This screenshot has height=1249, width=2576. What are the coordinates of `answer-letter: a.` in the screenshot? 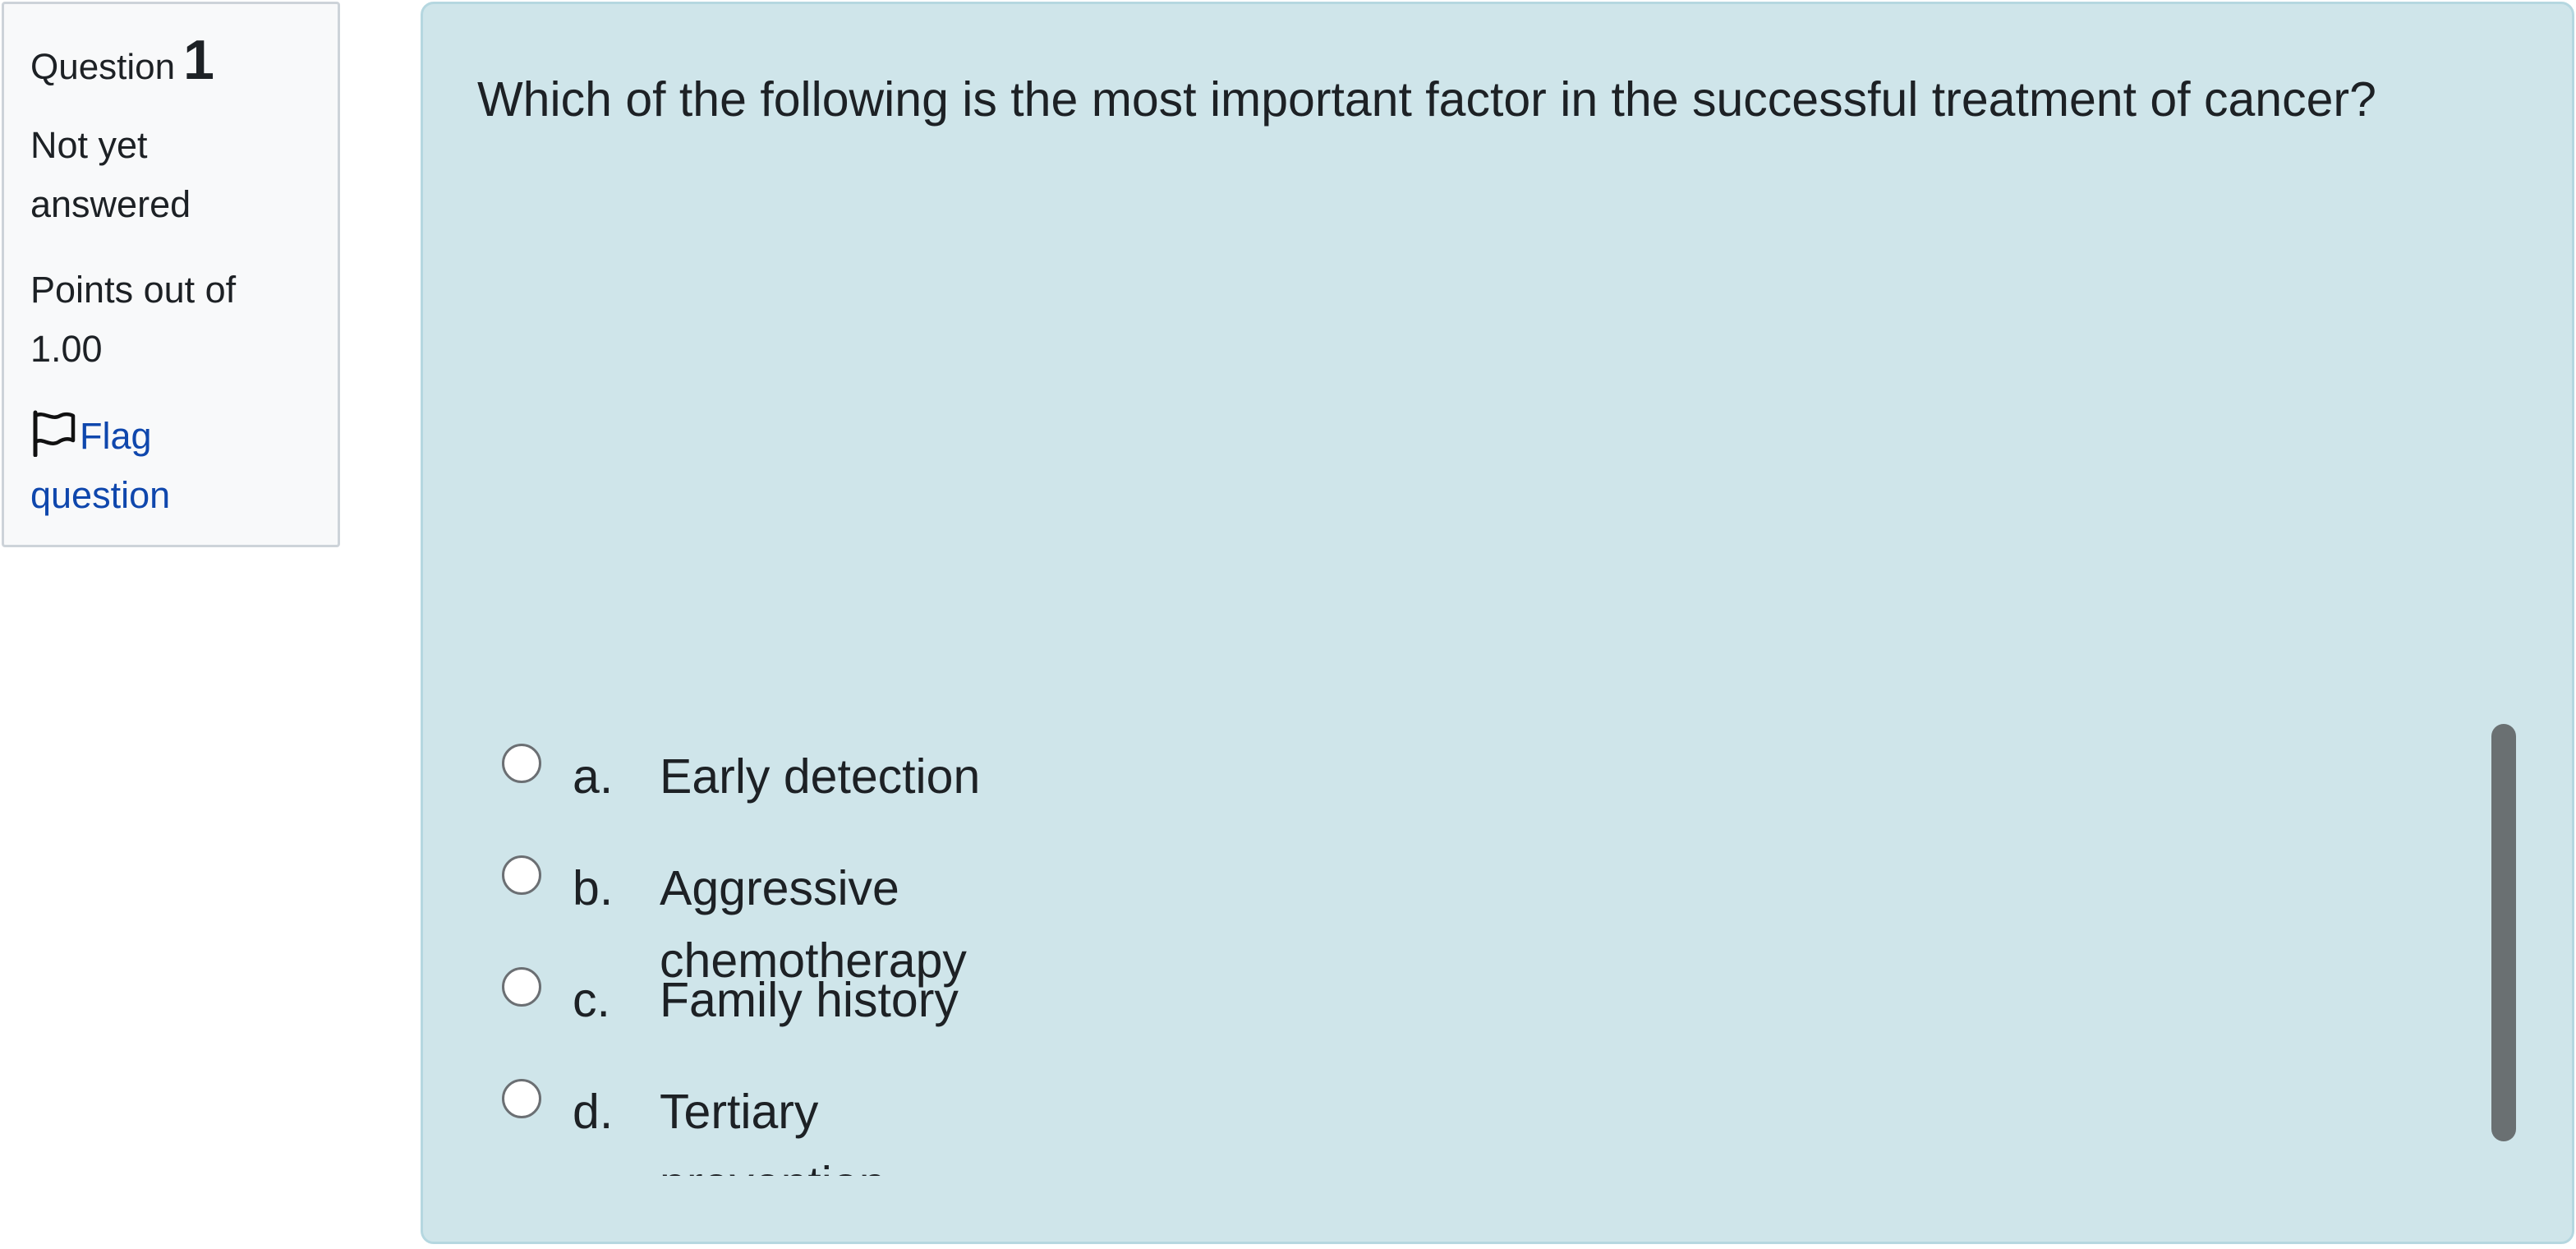 It's located at (593, 776).